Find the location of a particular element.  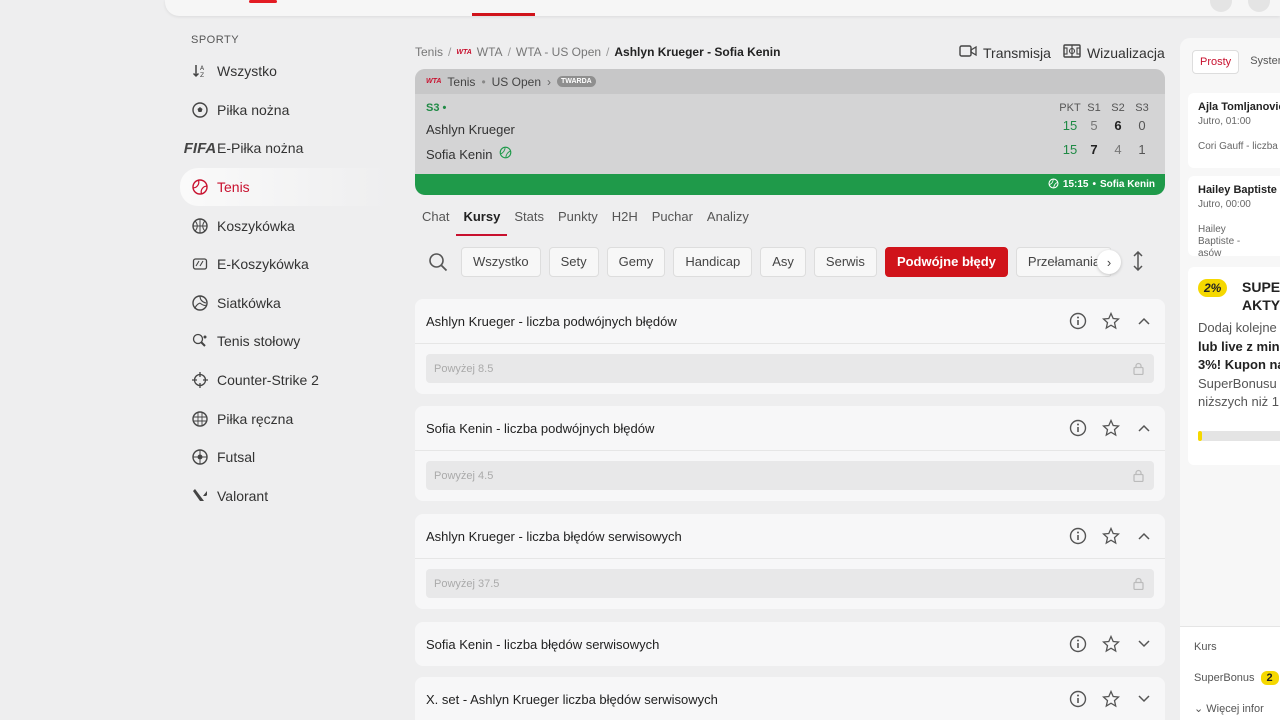

visualization-label: Wizualizacja is located at coordinates (1125, 52).